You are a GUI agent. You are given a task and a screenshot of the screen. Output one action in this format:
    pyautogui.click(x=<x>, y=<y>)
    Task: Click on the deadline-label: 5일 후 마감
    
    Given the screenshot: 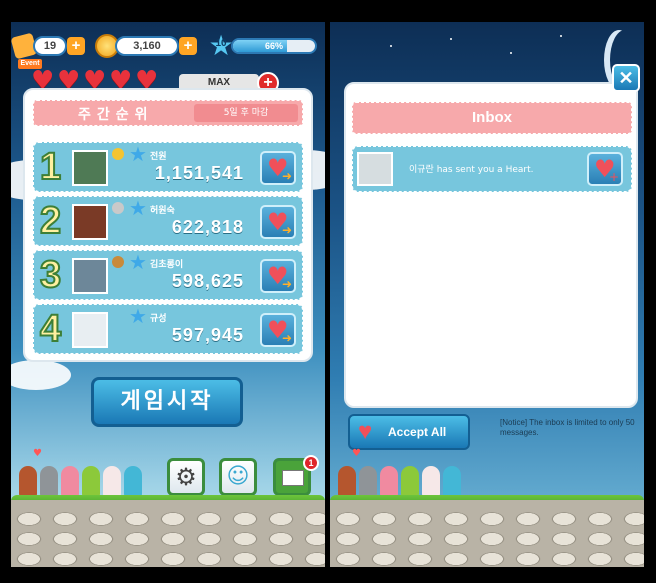 What is the action you would take?
    pyautogui.click(x=246, y=113)
    